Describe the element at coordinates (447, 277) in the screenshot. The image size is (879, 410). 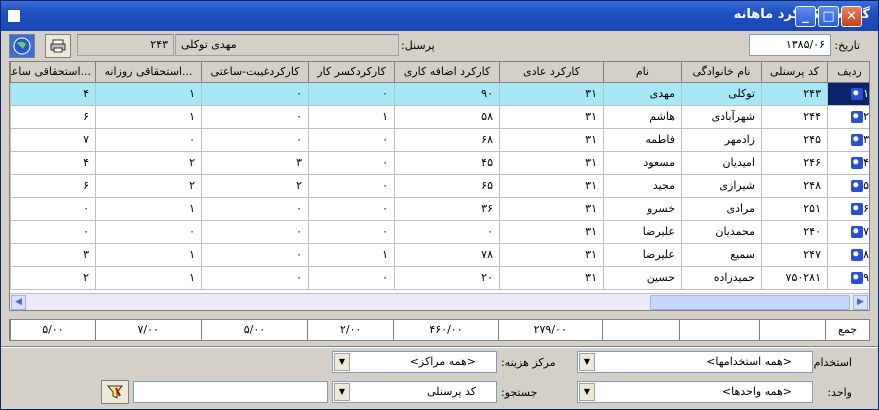
I see `table-cell: ۲۰` at that location.